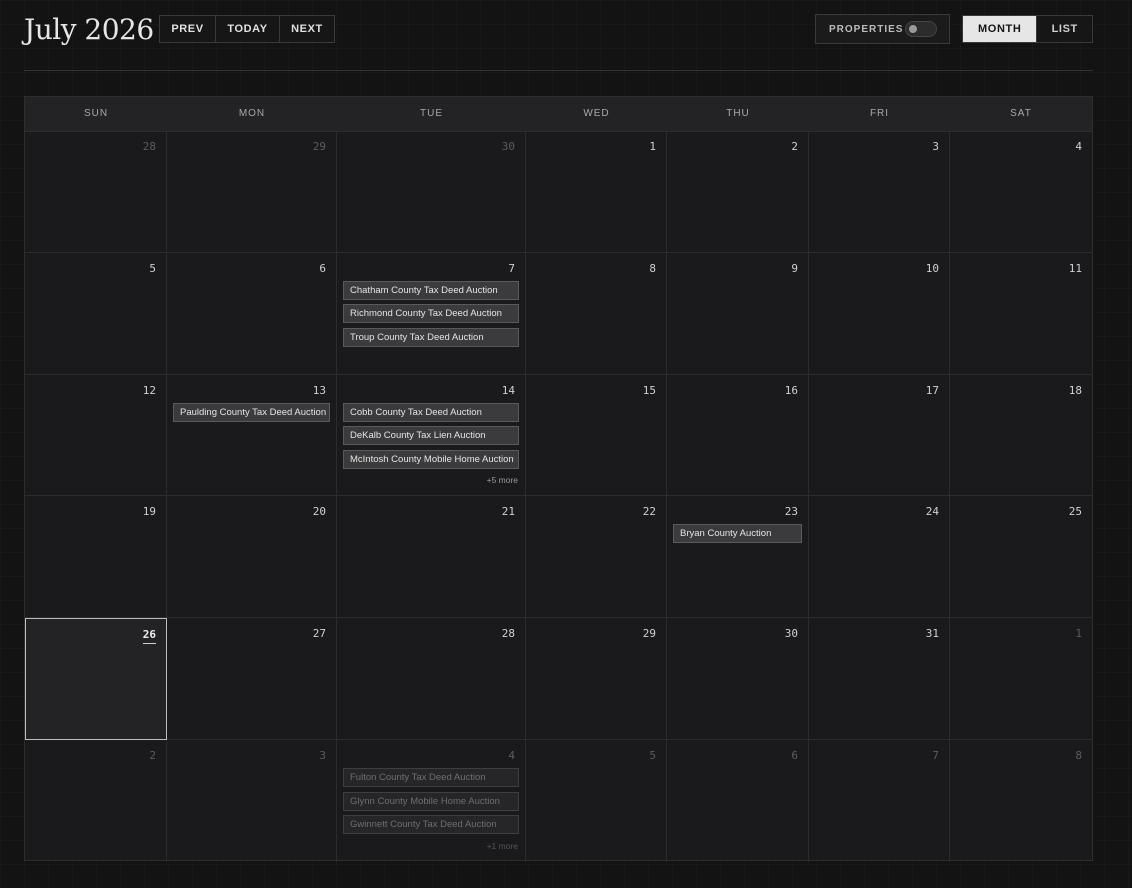  What do you see at coordinates (252, 557) in the screenshot?
I see `day-cell: 20` at bounding box center [252, 557].